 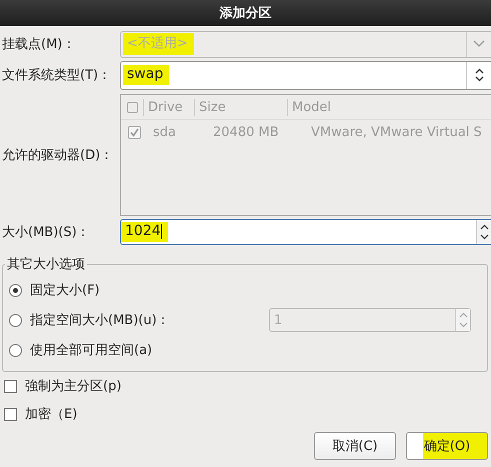 I want to click on chevron-down-icon, so click(x=479, y=44).